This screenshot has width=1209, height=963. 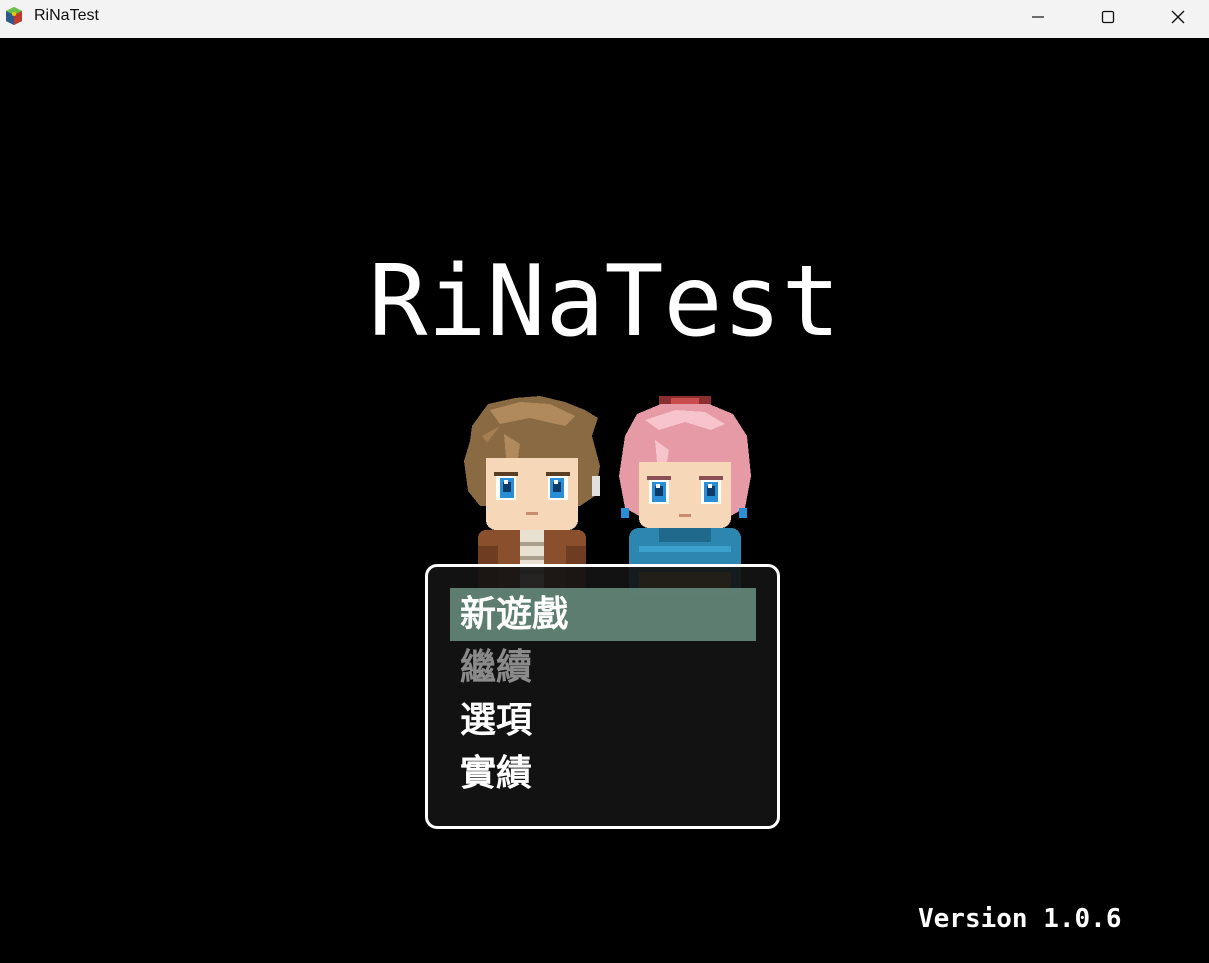 I want to click on maximize-icon, so click(x=1108, y=17).